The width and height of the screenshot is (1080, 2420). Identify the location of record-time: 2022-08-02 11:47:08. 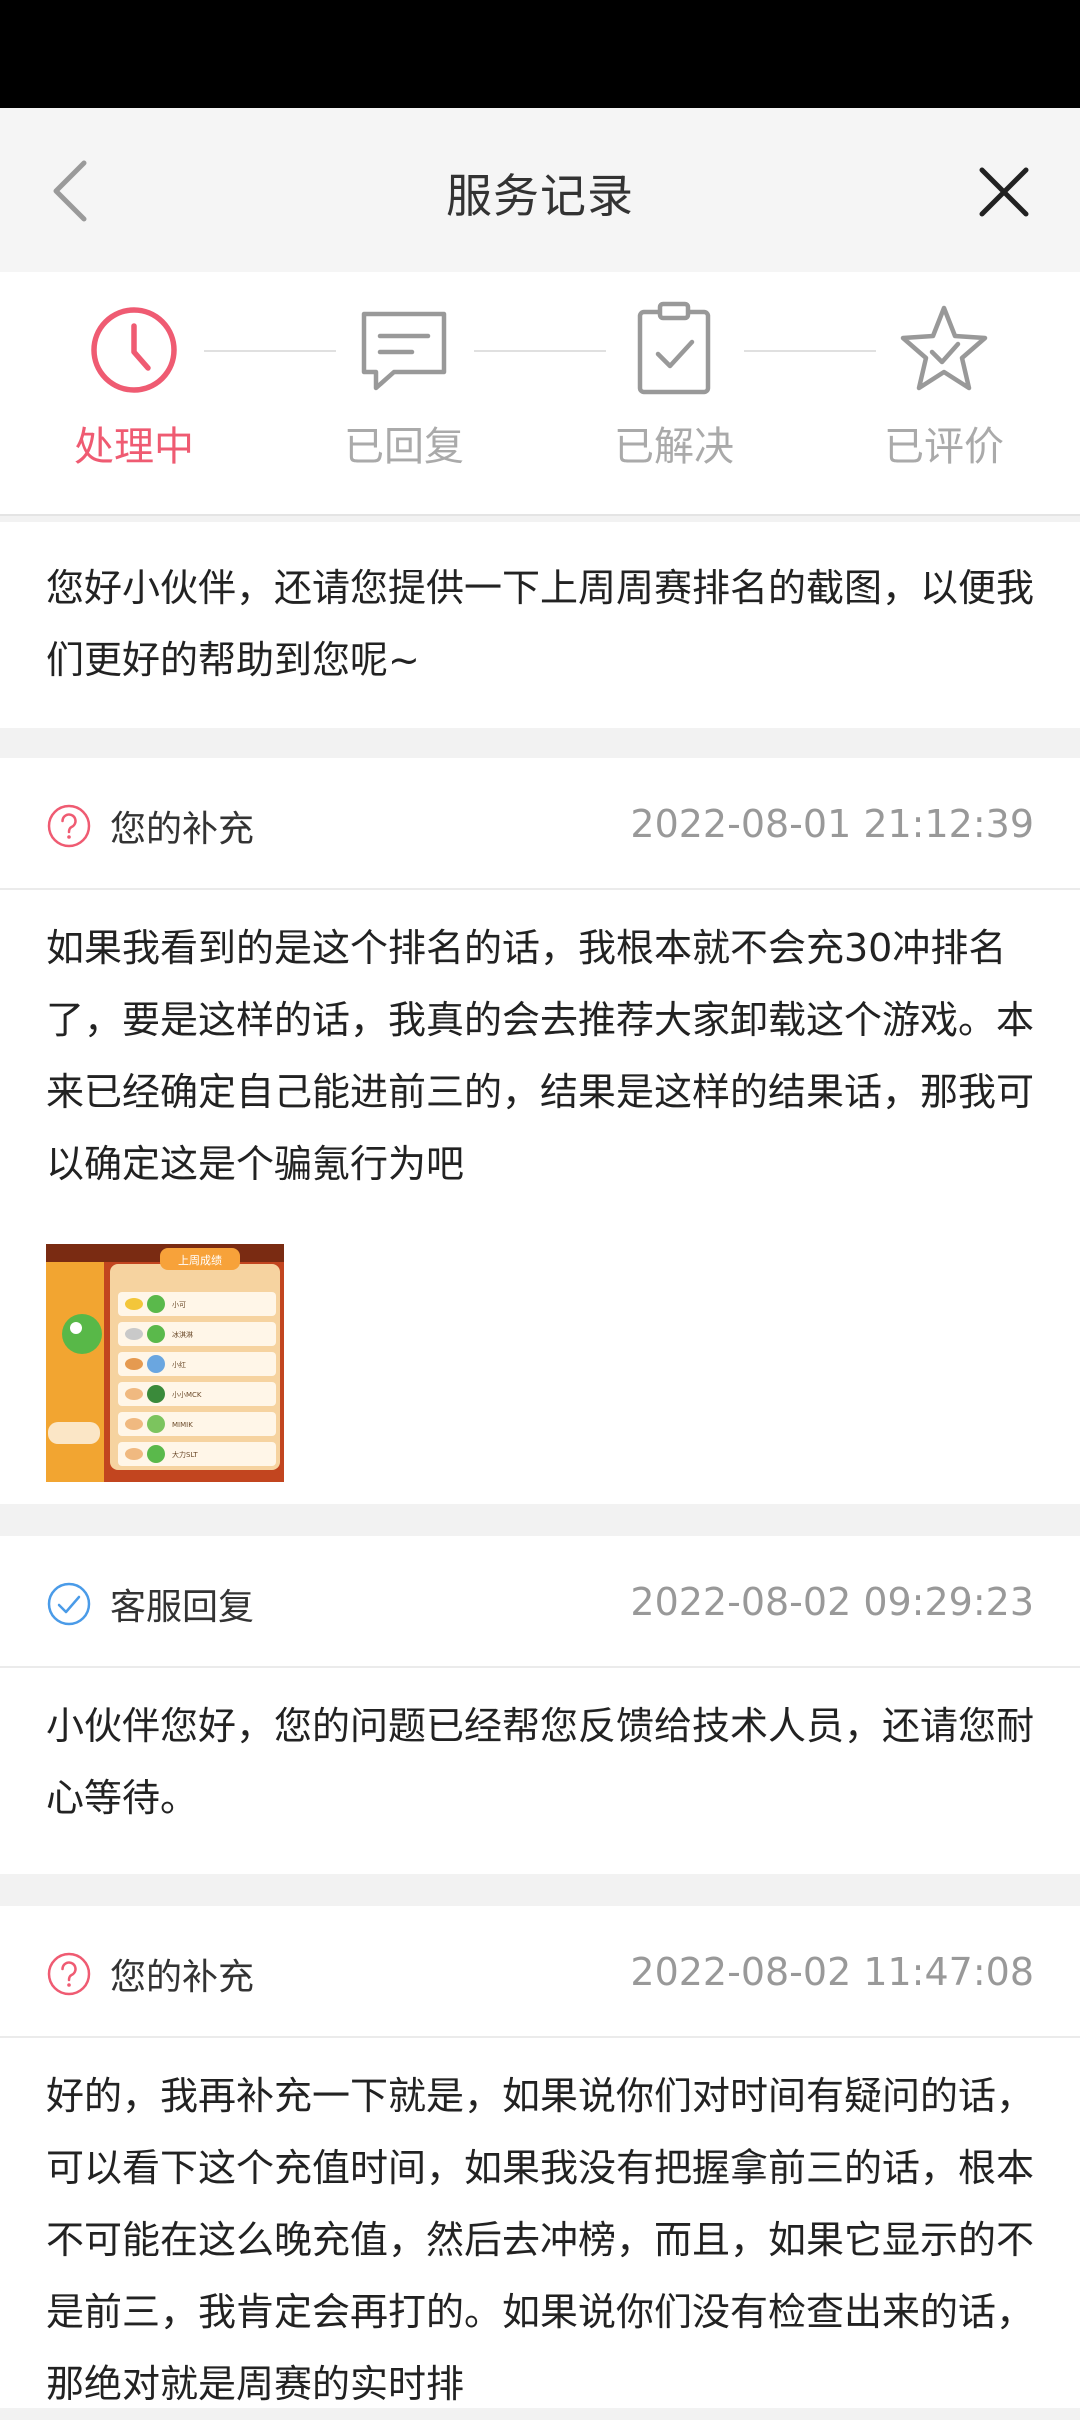
(832, 1972).